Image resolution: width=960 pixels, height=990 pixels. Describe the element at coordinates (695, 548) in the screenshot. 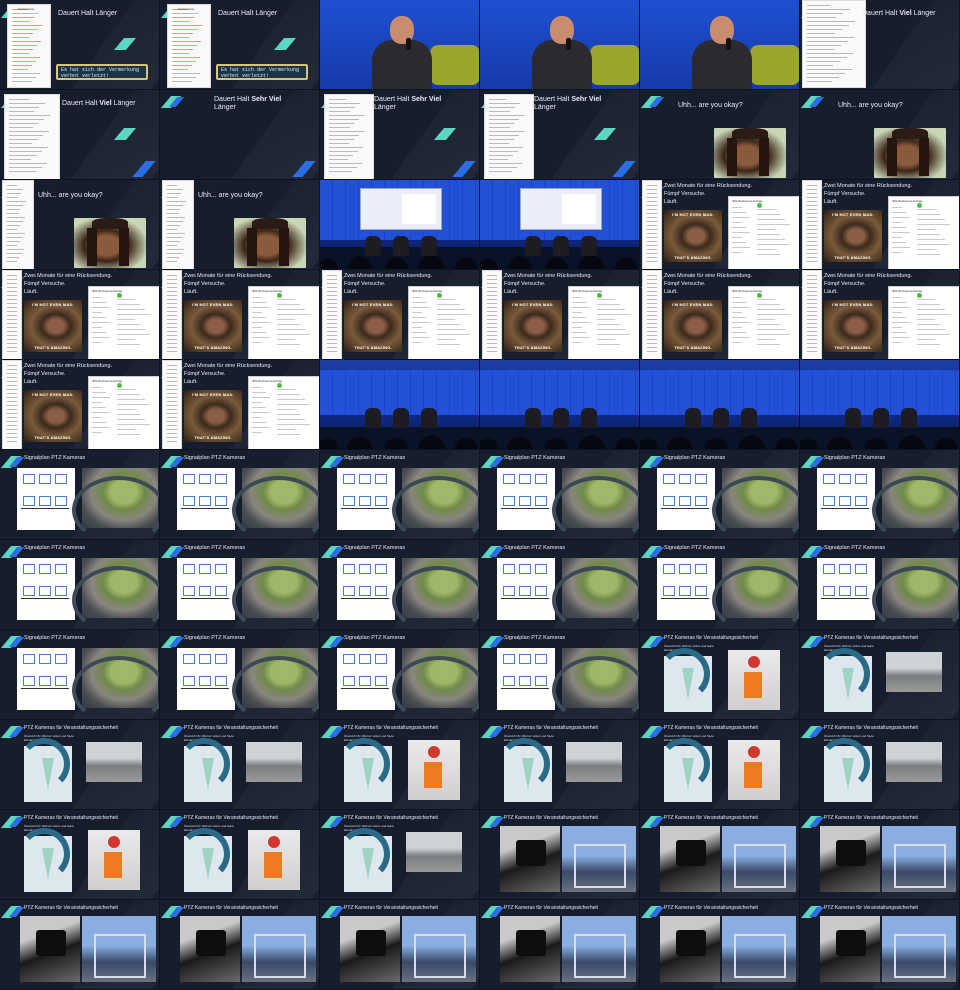

I see `slide-title: Signalplan PTZ Kameras` at that location.